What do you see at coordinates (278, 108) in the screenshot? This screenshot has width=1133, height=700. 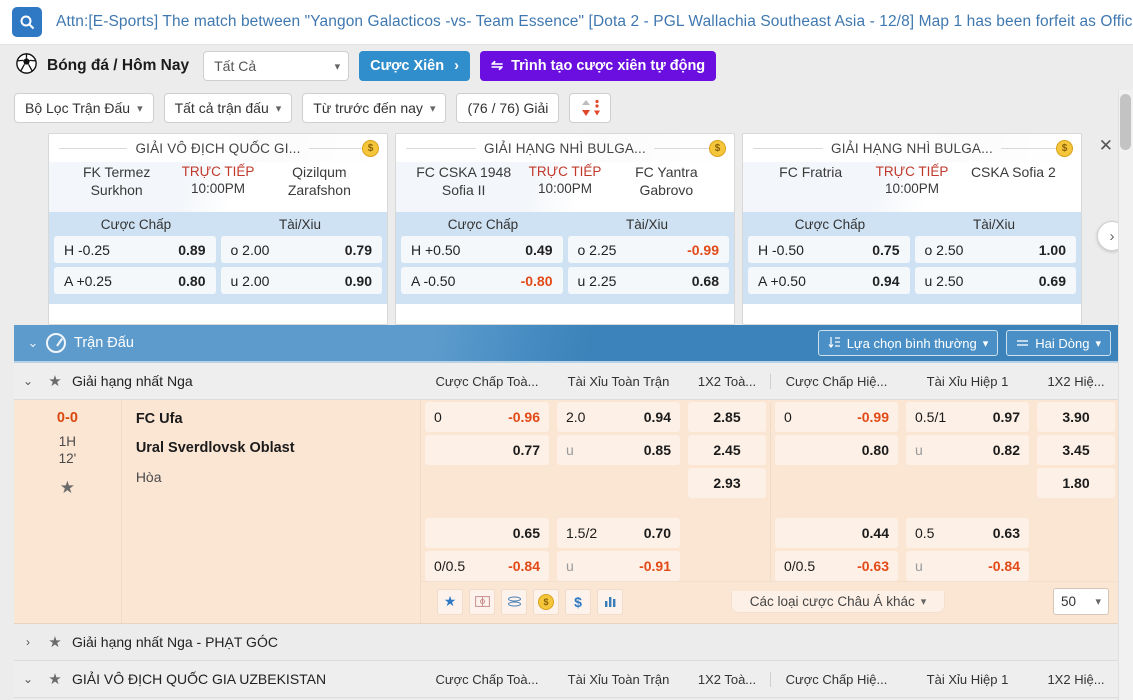 I see `chevron-down-icon: ▾` at bounding box center [278, 108].